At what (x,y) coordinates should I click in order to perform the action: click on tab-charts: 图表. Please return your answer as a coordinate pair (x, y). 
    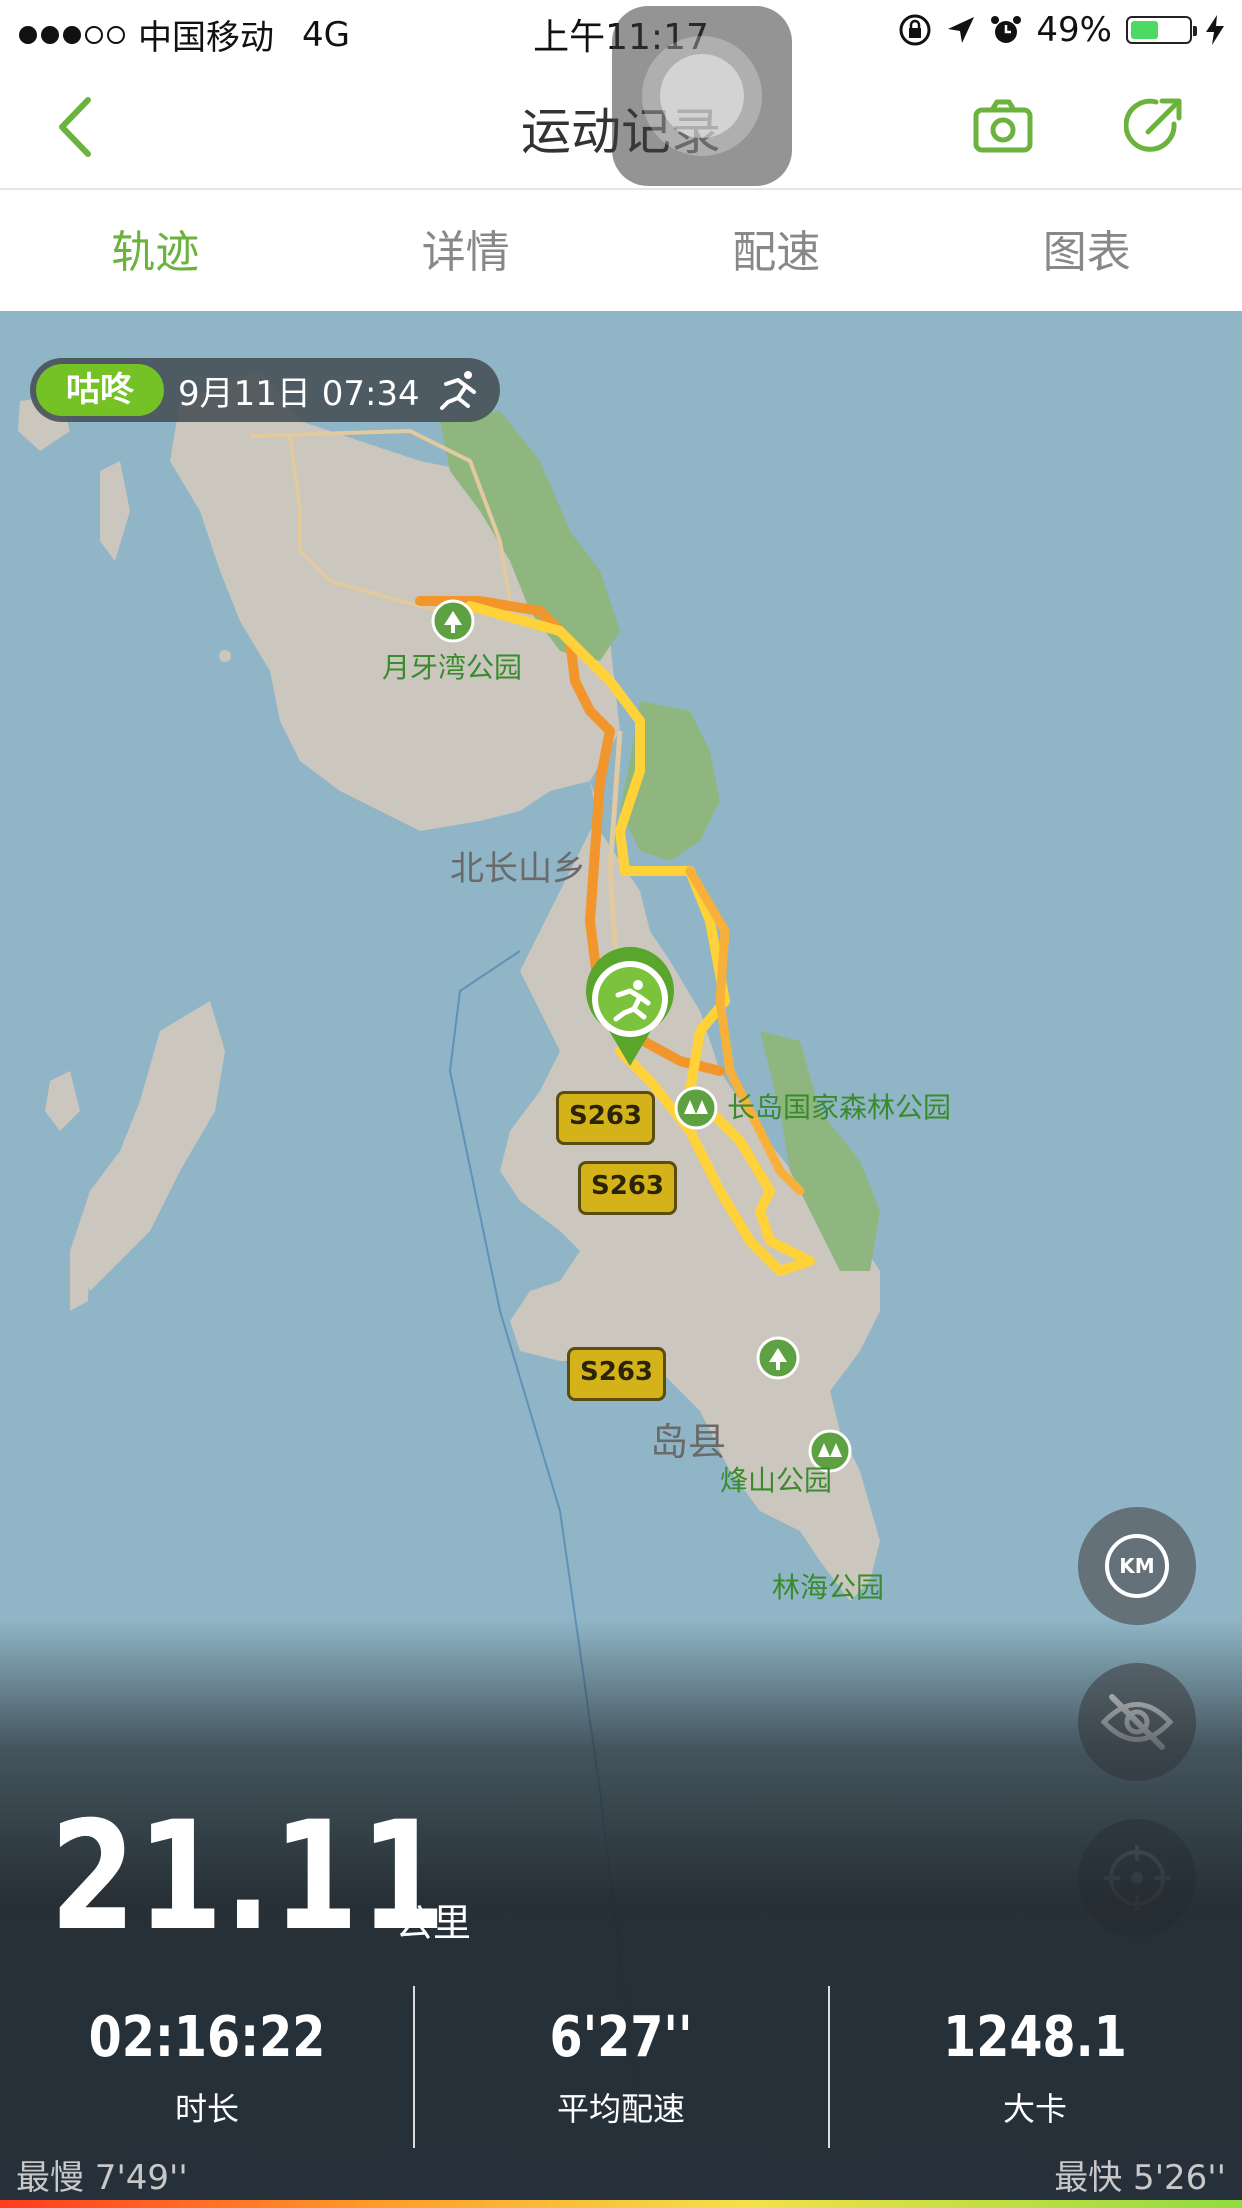
    Looking at the image, I should click on (1087, 250).